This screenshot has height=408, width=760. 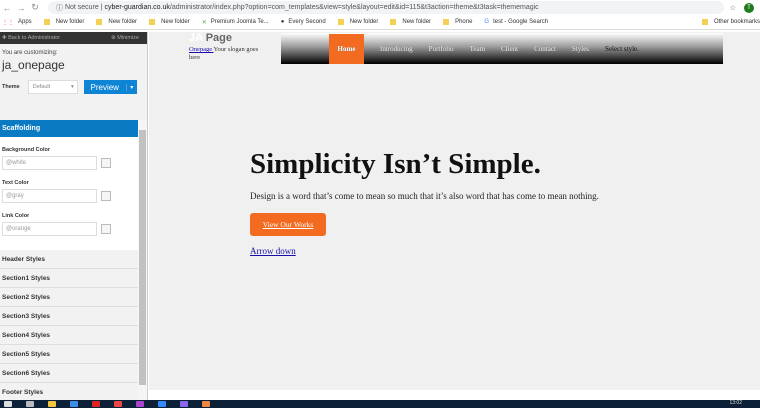 I want to click on field-label: Background Color, so click(x=26, y=150).